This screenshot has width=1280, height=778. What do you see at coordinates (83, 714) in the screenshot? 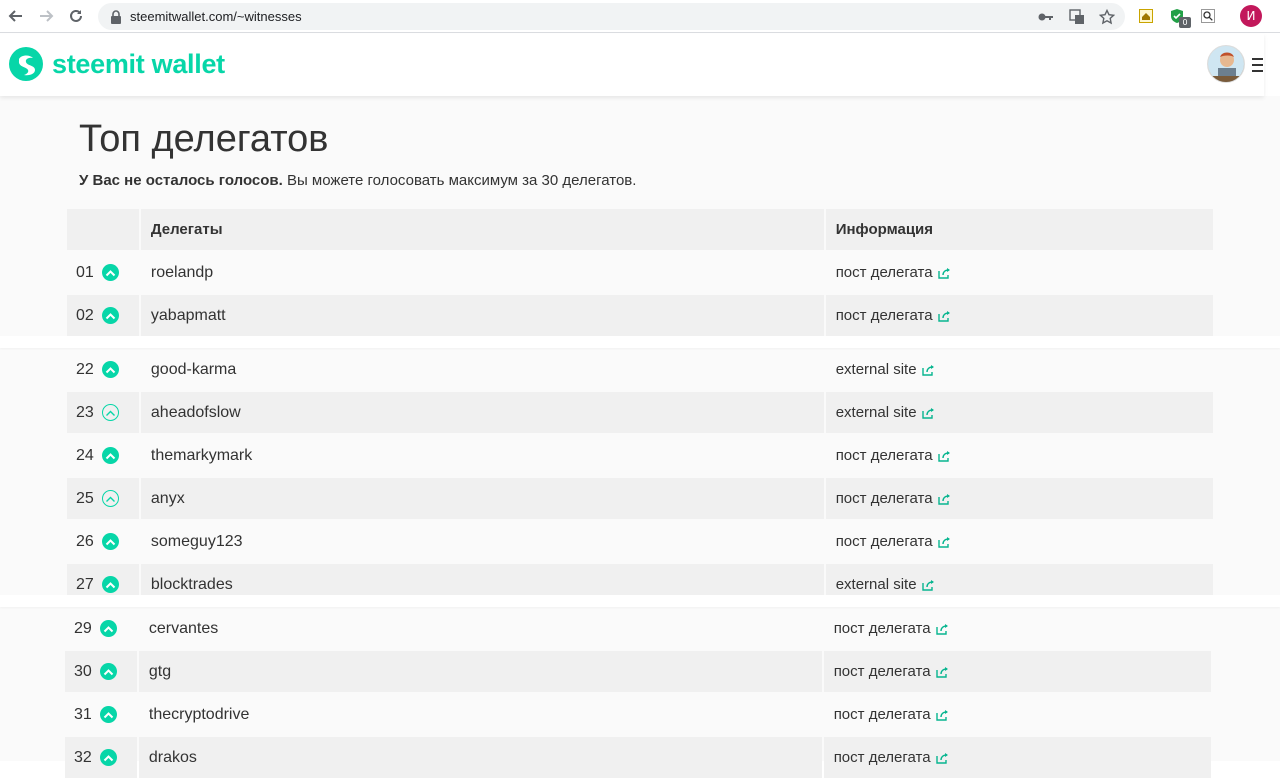
I see `rank-number: 31` at bounding box center [83, 714].